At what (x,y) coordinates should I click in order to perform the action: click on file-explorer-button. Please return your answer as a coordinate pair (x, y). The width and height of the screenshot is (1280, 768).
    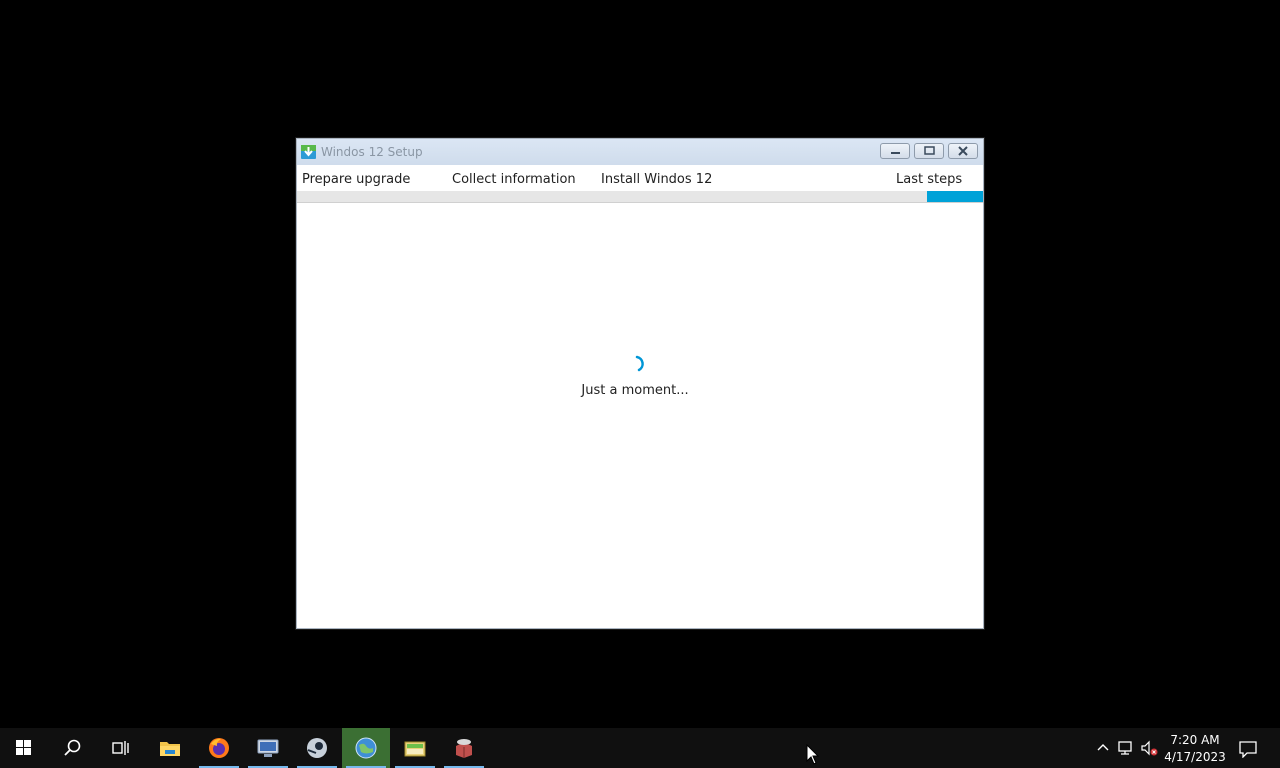
    Looking at the image, I should click on (170, 748).